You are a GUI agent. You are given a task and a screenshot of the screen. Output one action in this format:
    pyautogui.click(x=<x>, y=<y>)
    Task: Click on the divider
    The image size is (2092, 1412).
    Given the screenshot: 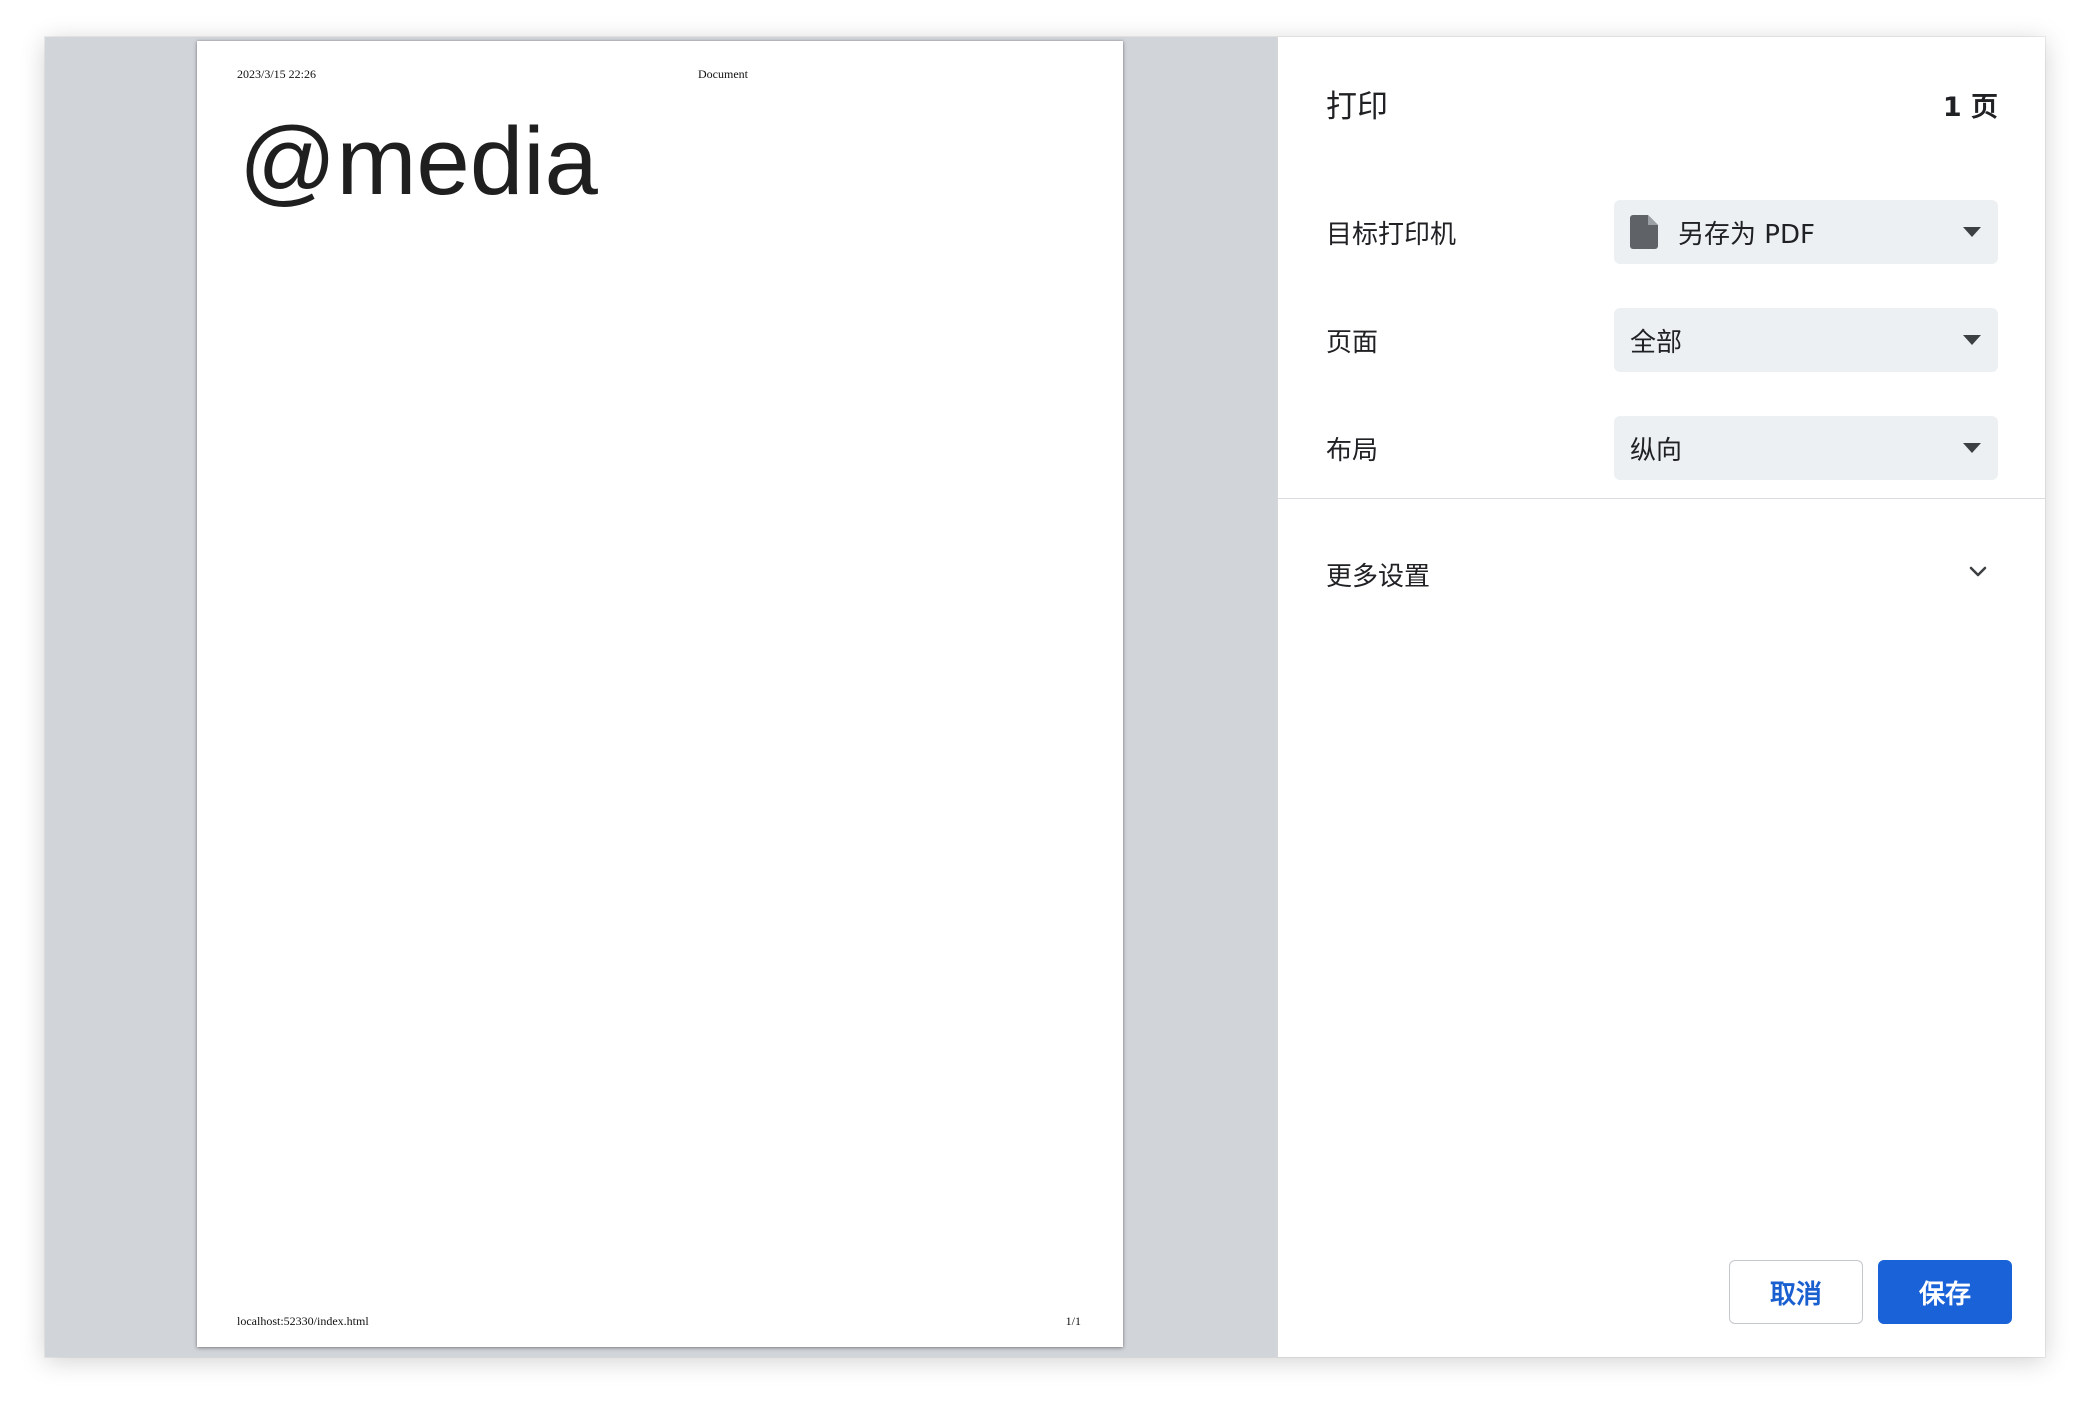 What is the action you would take?
    pyautogui.click(x=1661, y=498)
    